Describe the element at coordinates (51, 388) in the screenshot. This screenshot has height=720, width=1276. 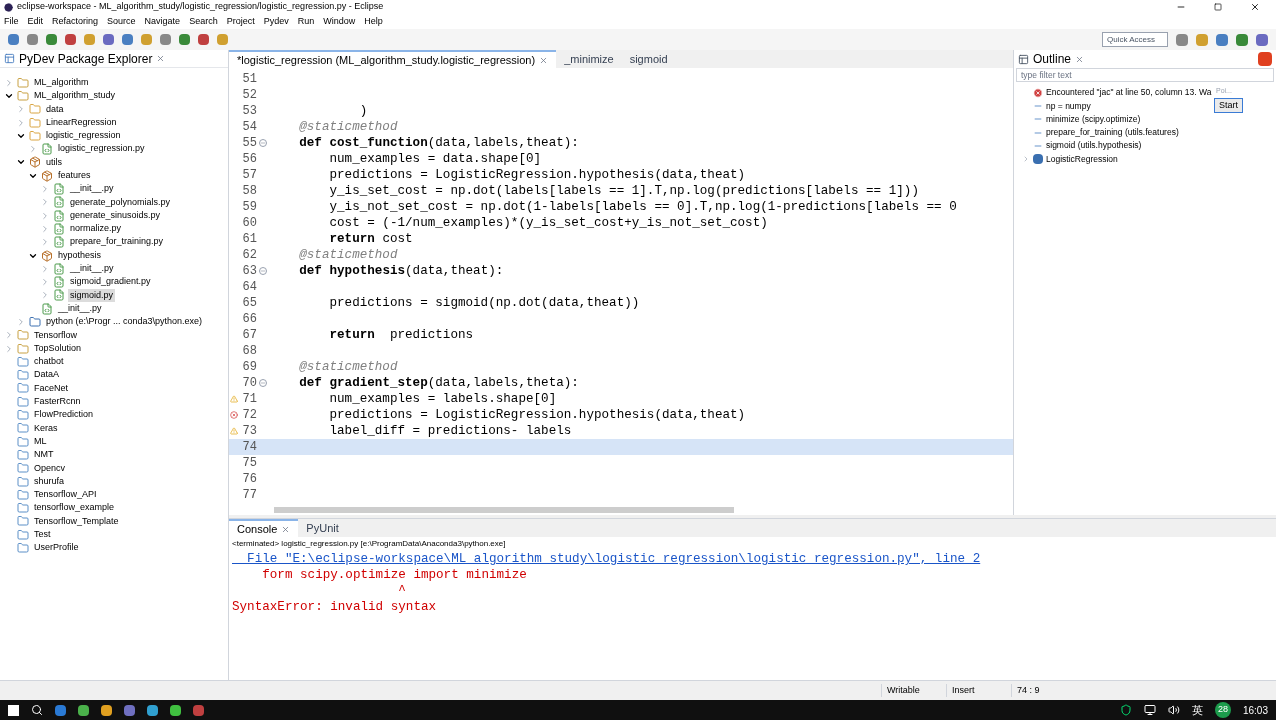
I see `tree-item: FaceNet` at that location.